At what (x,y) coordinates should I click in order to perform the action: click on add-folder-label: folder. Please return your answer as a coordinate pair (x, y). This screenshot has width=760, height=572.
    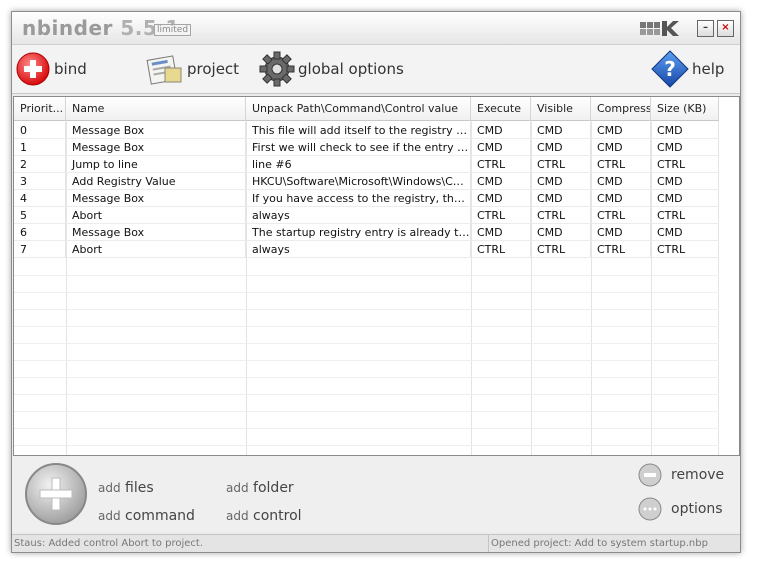
    Looking at the image, I should click on (273, 488).